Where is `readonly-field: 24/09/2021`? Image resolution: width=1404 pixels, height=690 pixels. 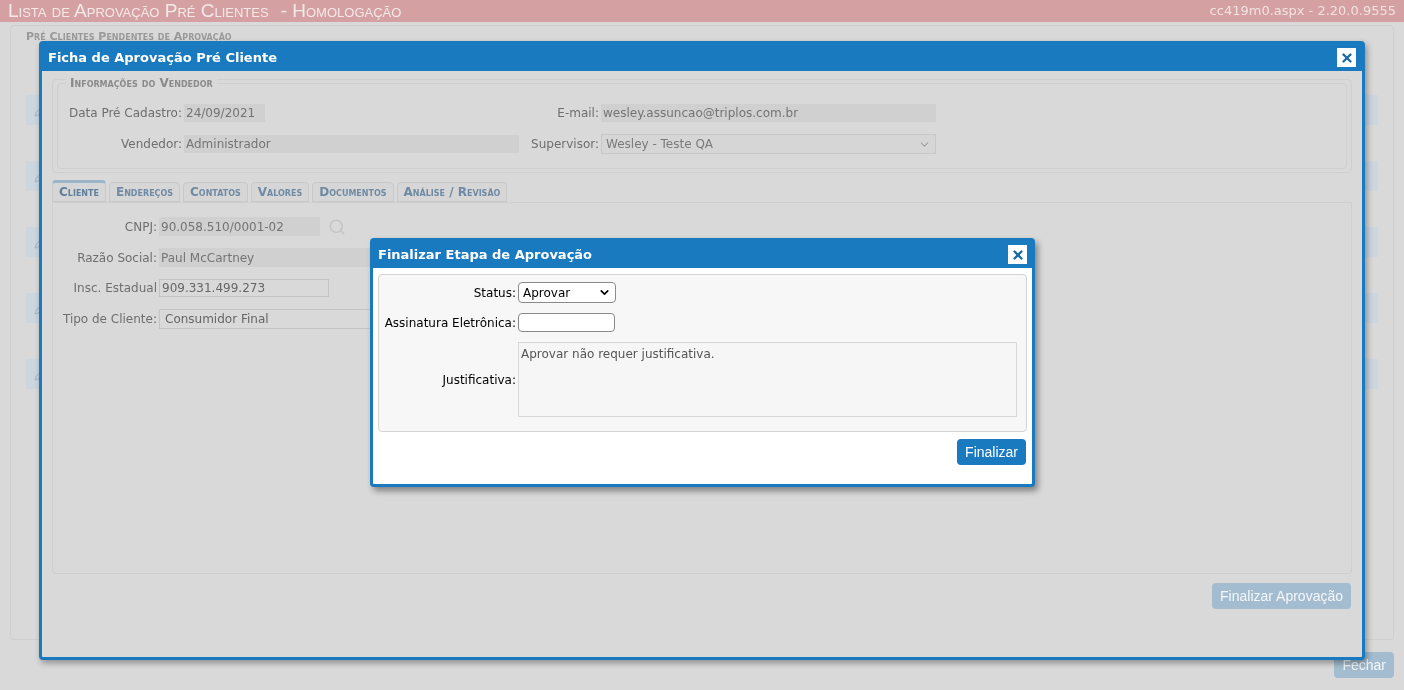
readonly-field: 24/09/2021 is located at coordinates (224, 113).